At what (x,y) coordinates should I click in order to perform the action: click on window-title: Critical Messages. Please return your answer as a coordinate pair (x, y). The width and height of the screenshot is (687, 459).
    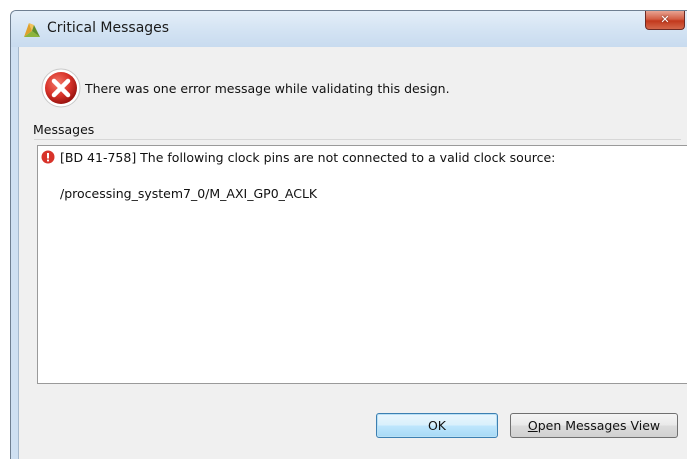
    Looking at the image, I should click on (108, 28).